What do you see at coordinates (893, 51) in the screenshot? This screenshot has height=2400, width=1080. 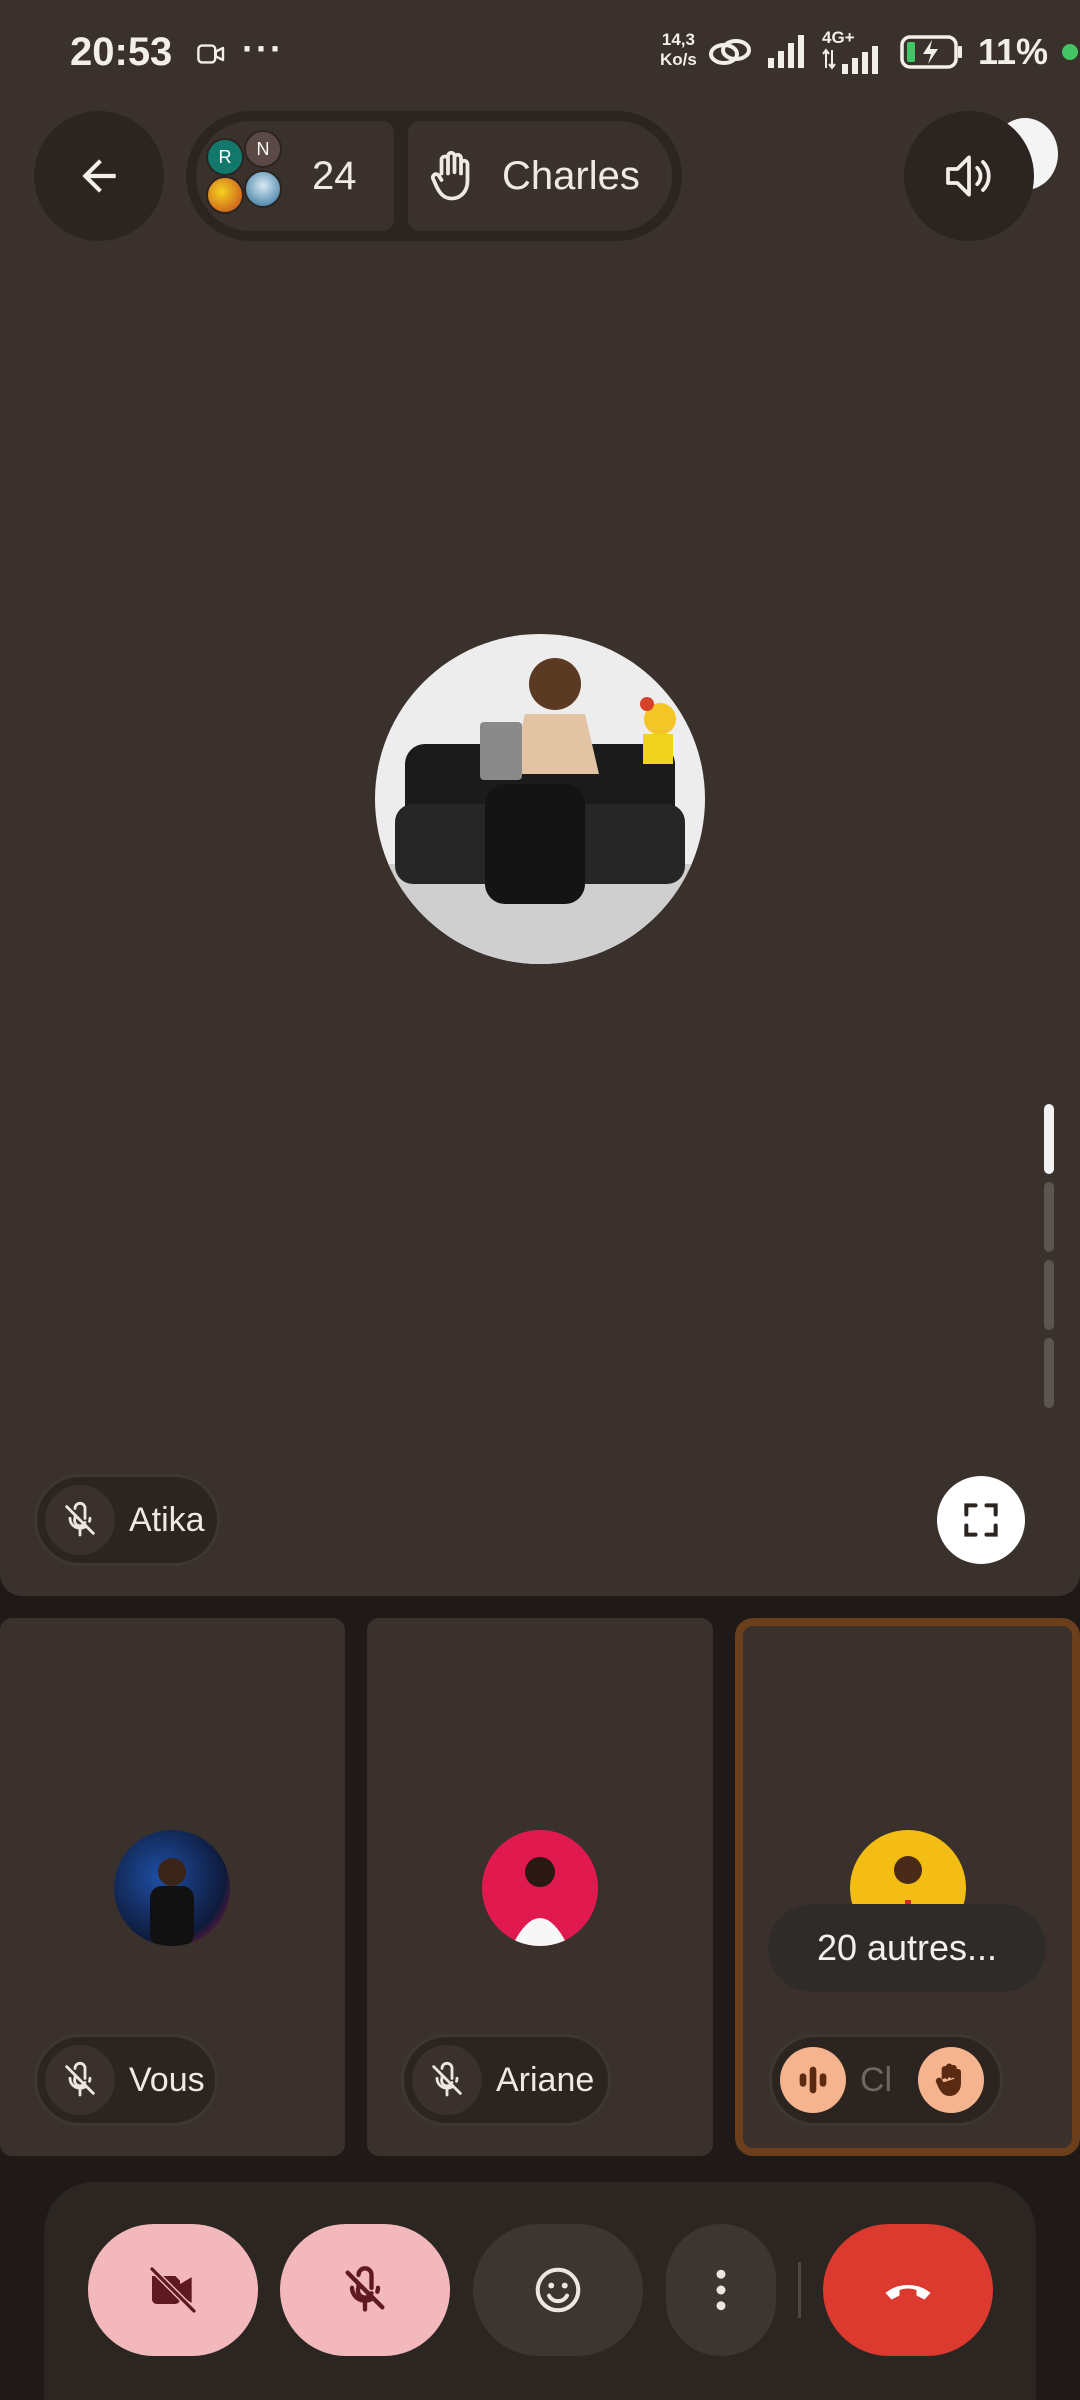 I see `status-icons: 4G+ 11%` at bounding box center [893, 51].